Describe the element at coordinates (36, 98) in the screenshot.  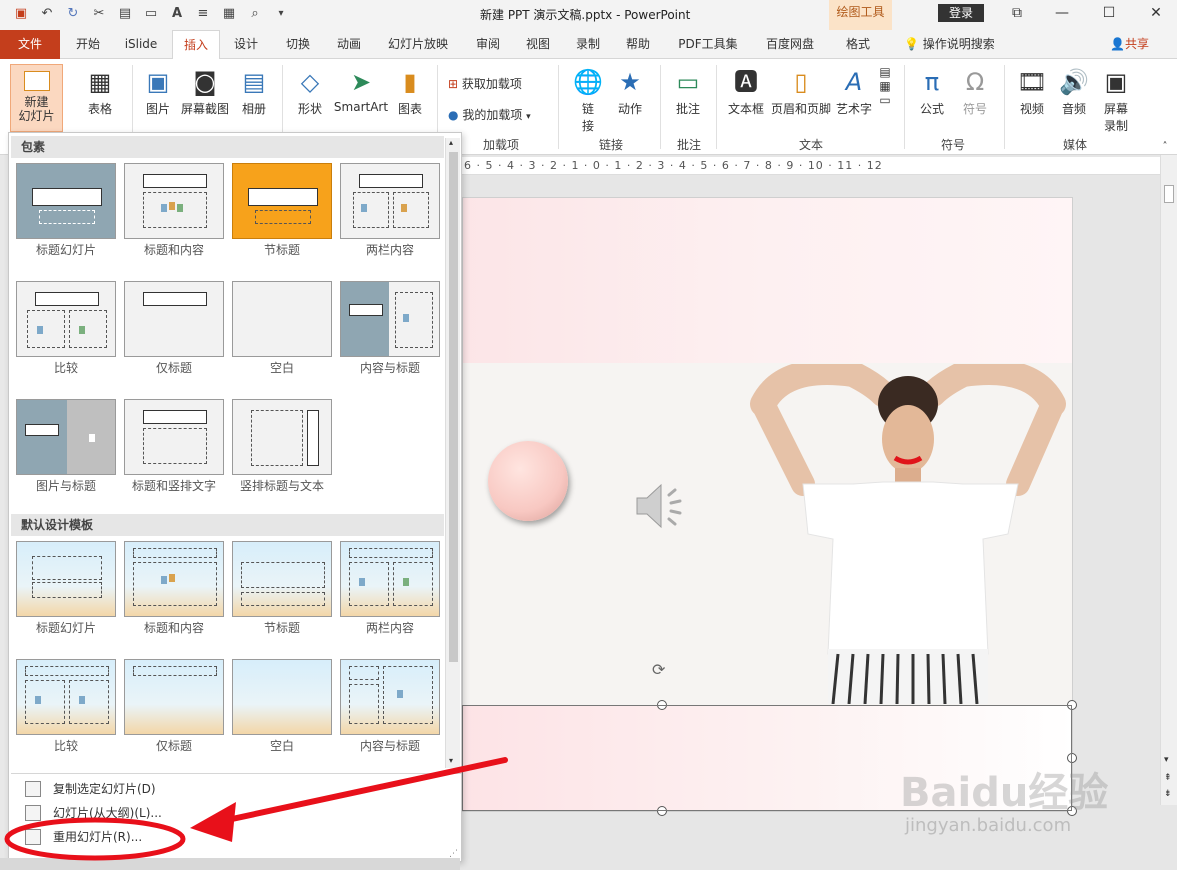
I see `new-slide-button: 新建 幻灯片` at that location.